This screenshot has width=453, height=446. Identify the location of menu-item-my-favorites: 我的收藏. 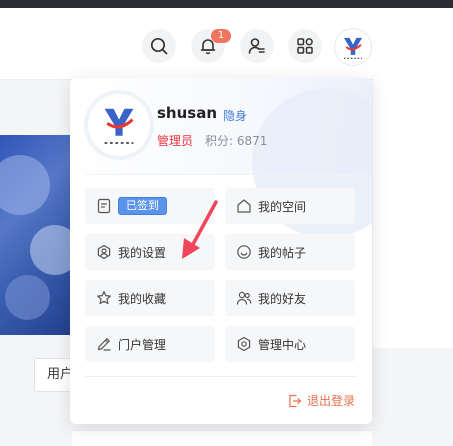
(150, 298).